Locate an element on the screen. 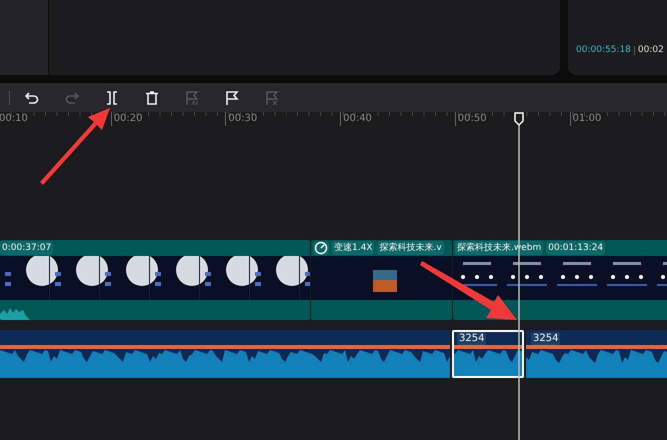 The width and height of the screenshot is (667, 440). redo-icon is located at coordinates (72, 98).